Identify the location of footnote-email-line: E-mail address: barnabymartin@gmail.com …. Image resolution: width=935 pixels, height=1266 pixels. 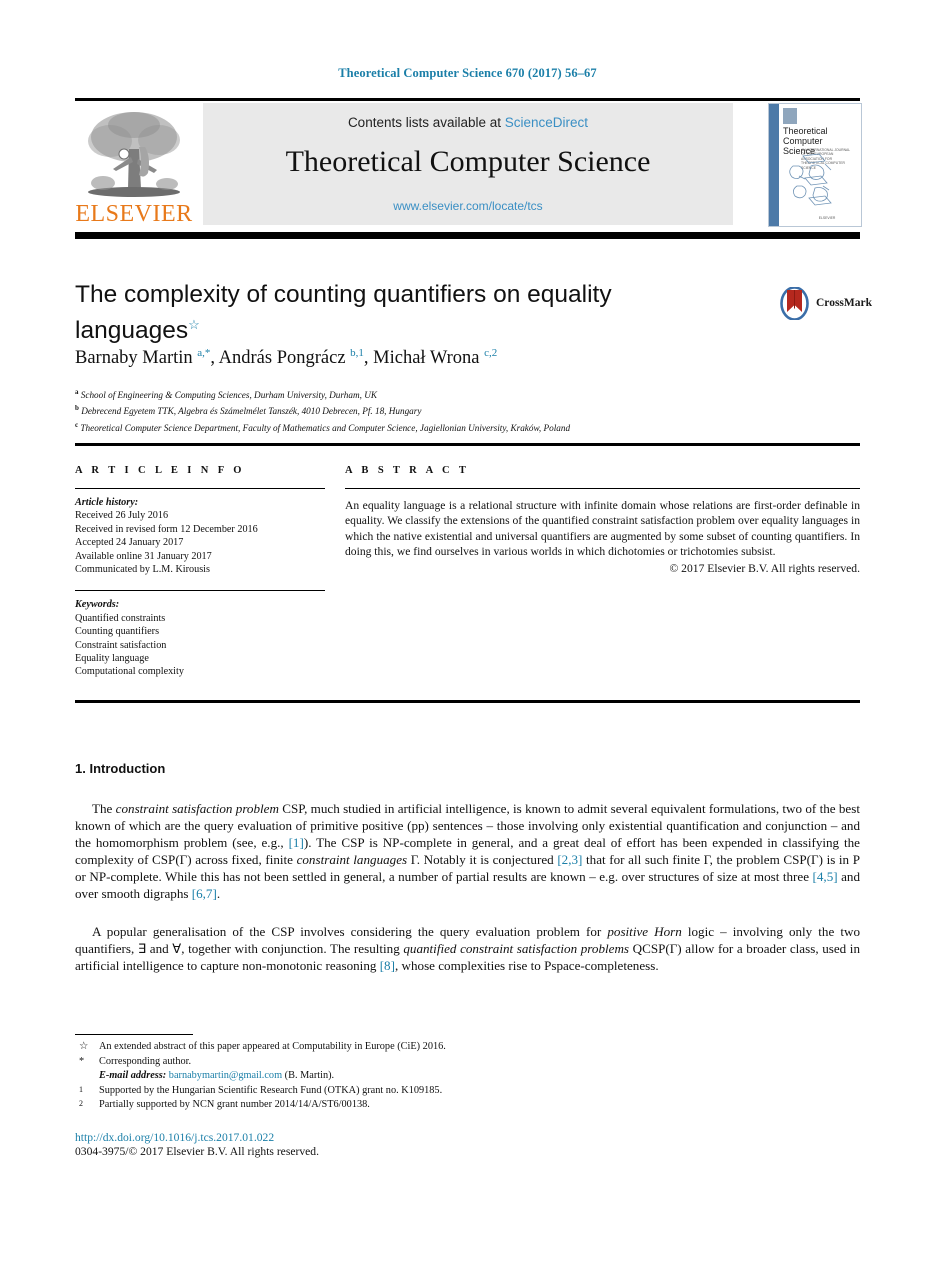
(355, 1076).